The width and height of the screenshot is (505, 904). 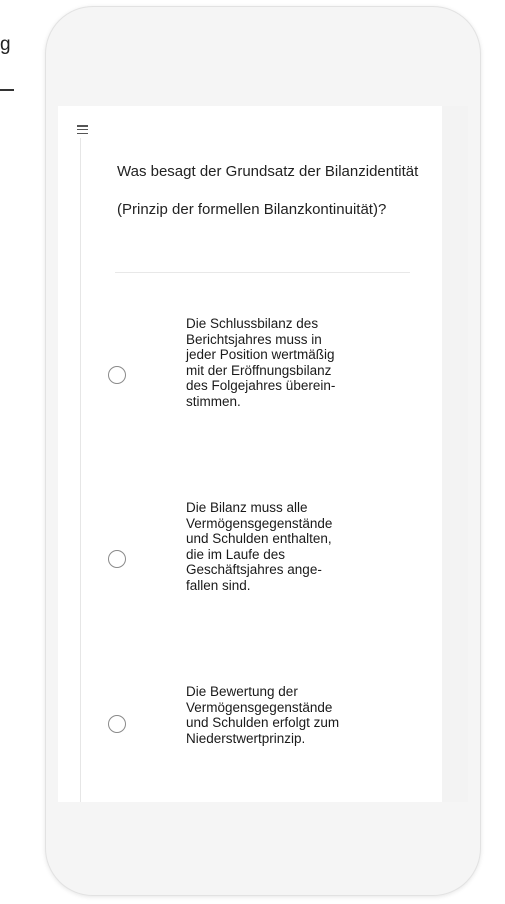 I want to click on question-divider, so click(x=262, y=272).